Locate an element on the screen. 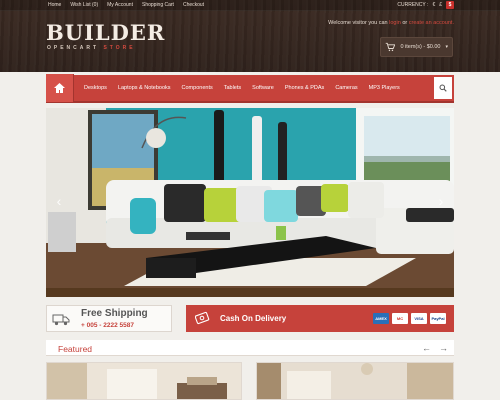 The image size is (500, 400). search-button is located at coordinates (443, 88).